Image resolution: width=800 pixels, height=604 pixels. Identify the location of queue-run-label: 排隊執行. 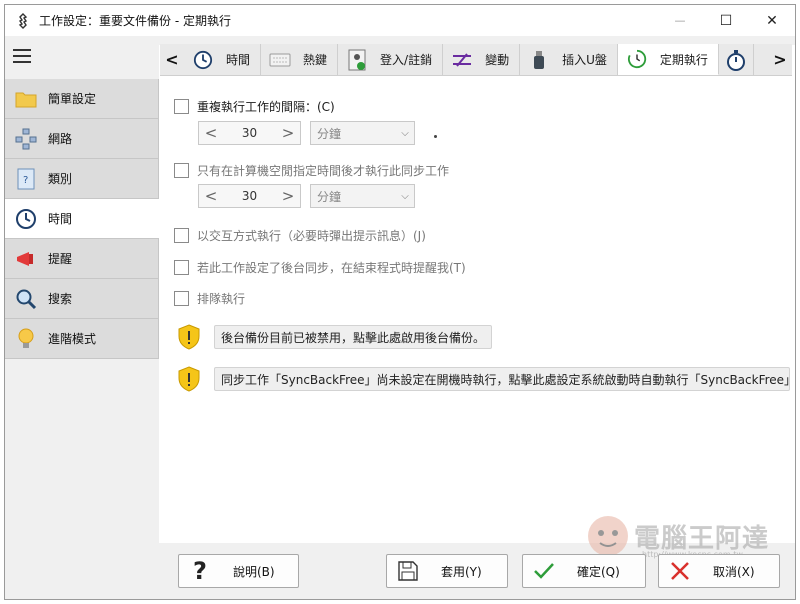
(221, 299).